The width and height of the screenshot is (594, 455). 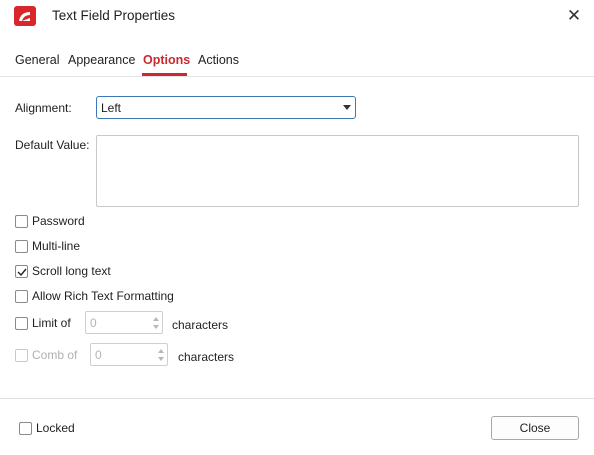 I want to click on scroll-long-text-checkbox, so click(x=21, y=271).